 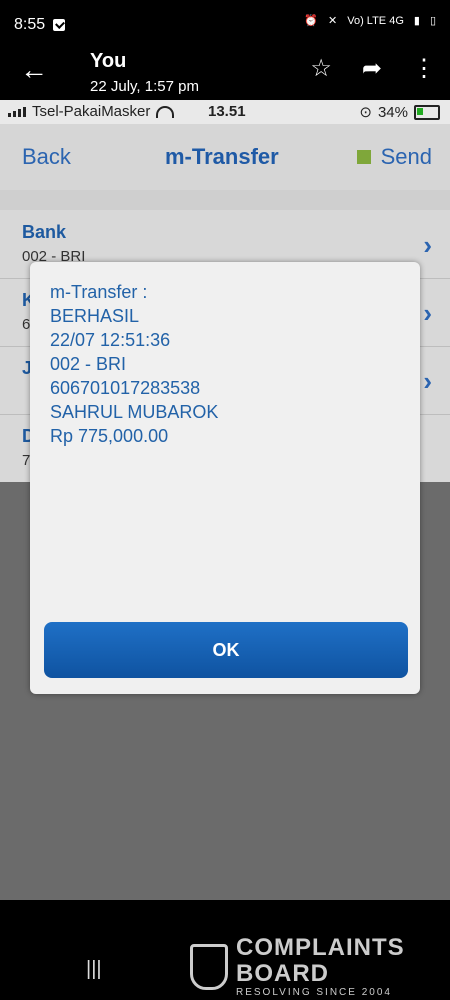 What do you see at coordinates (99, 292) in the screenshot?
I see `dialog-line: m-Transfer :` at bounding box center [99, 292].